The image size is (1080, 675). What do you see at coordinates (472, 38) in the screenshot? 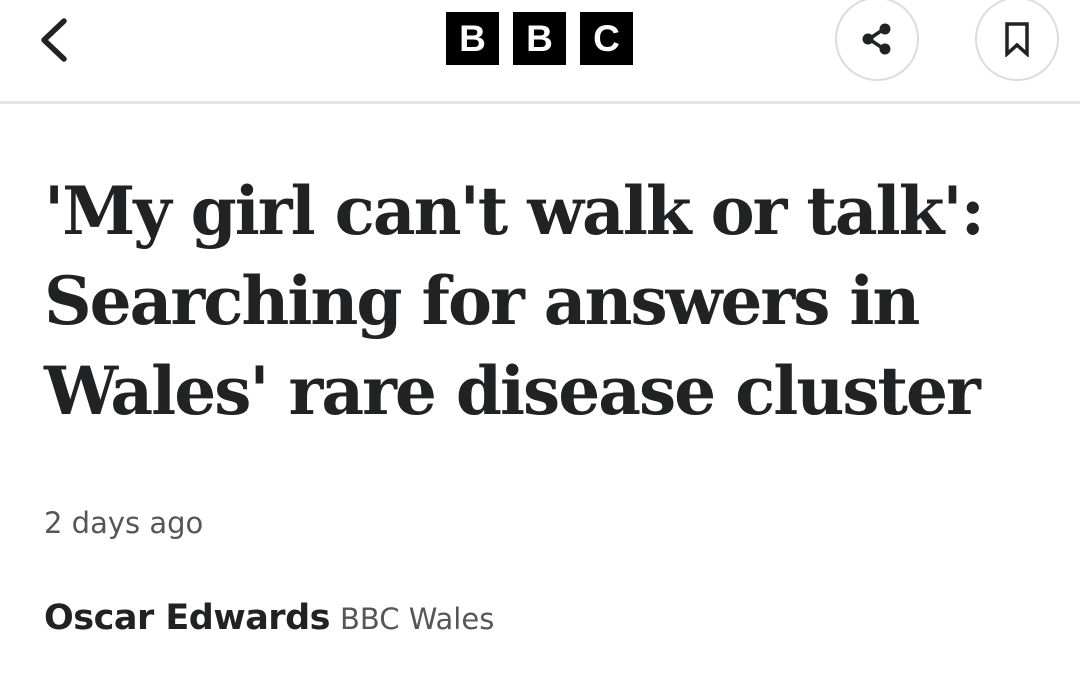
I see `logo-letter-b1: B` at bounding box center [472, 38].